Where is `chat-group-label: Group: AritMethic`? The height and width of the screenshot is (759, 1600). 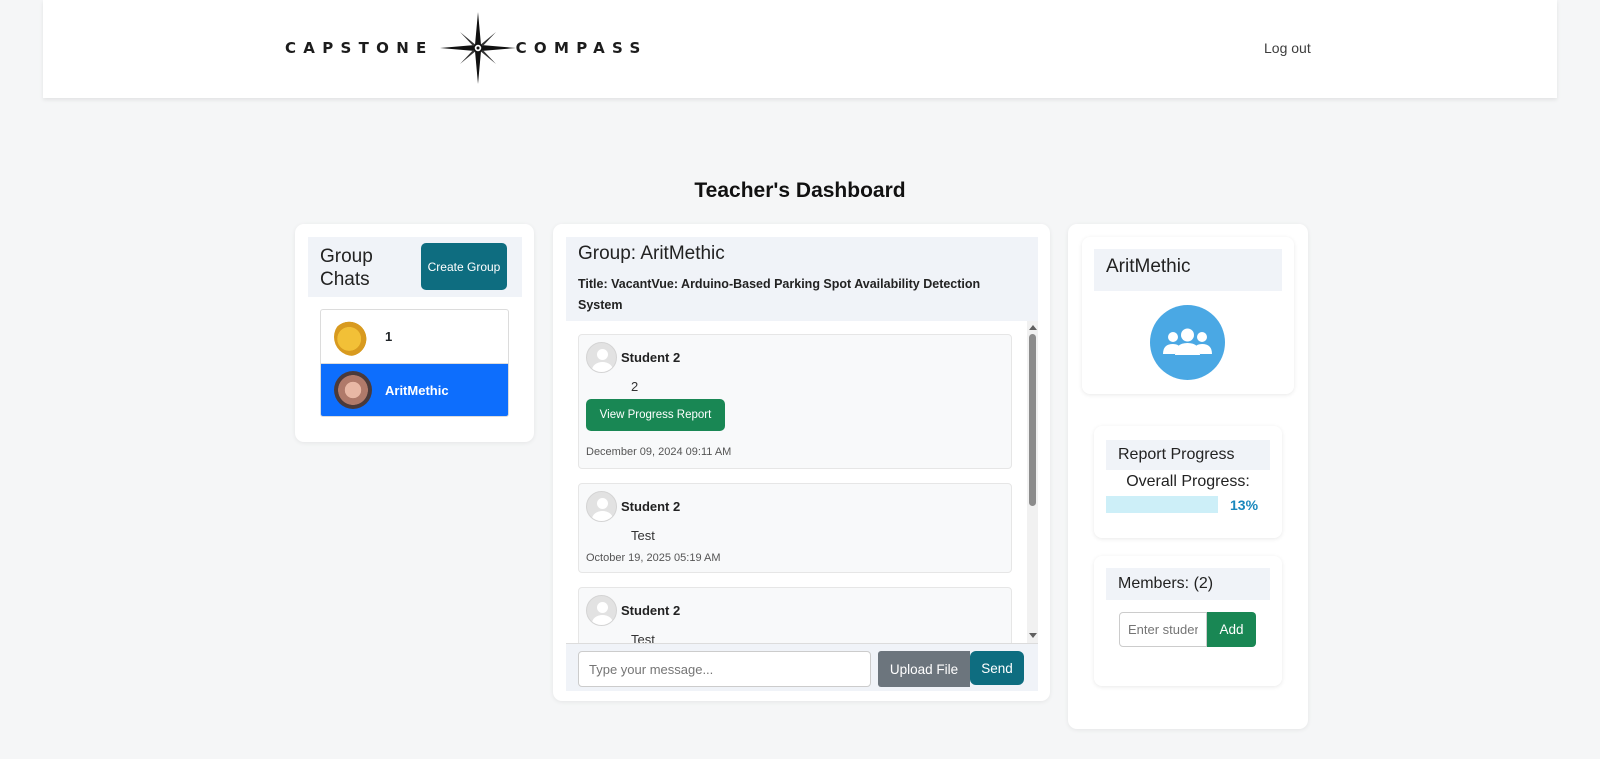
chat-group-label: Group: AritMethic is located at coordinates (651, 253).